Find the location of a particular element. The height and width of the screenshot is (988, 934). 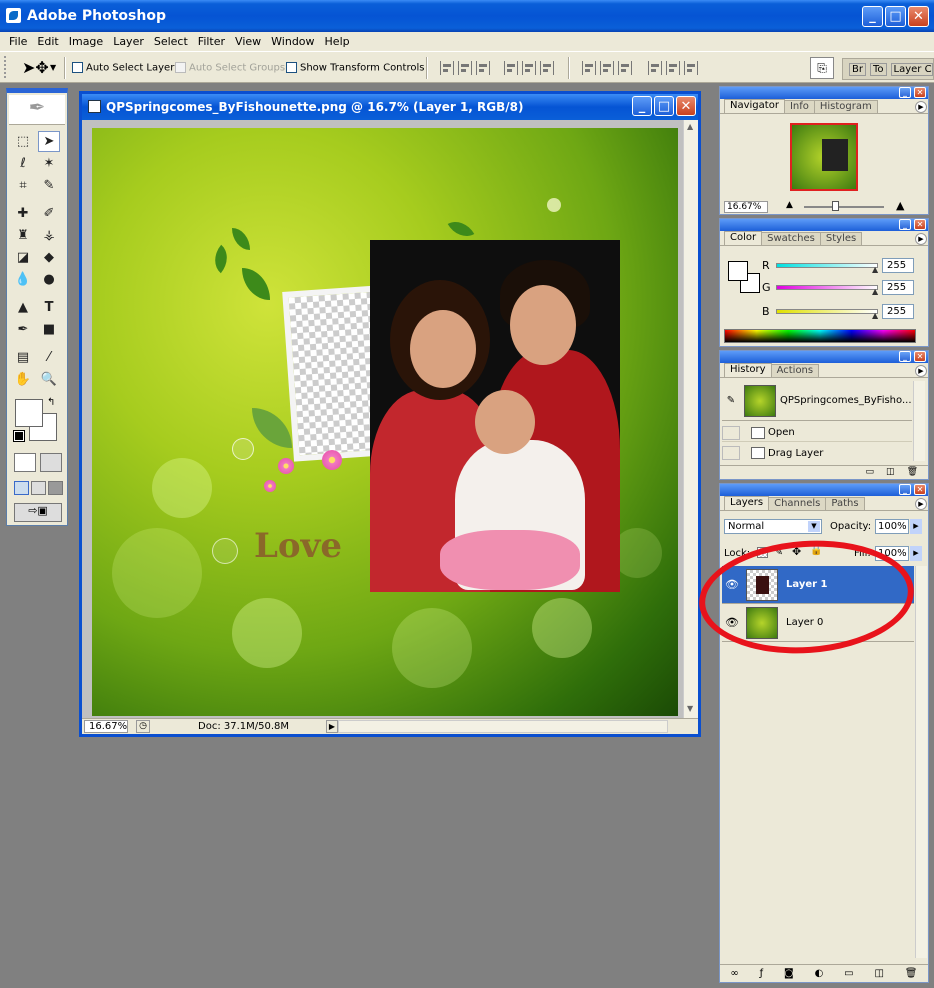

jump-to-imageready-icon: ⇨▣ is located at coordinates (38, 512).